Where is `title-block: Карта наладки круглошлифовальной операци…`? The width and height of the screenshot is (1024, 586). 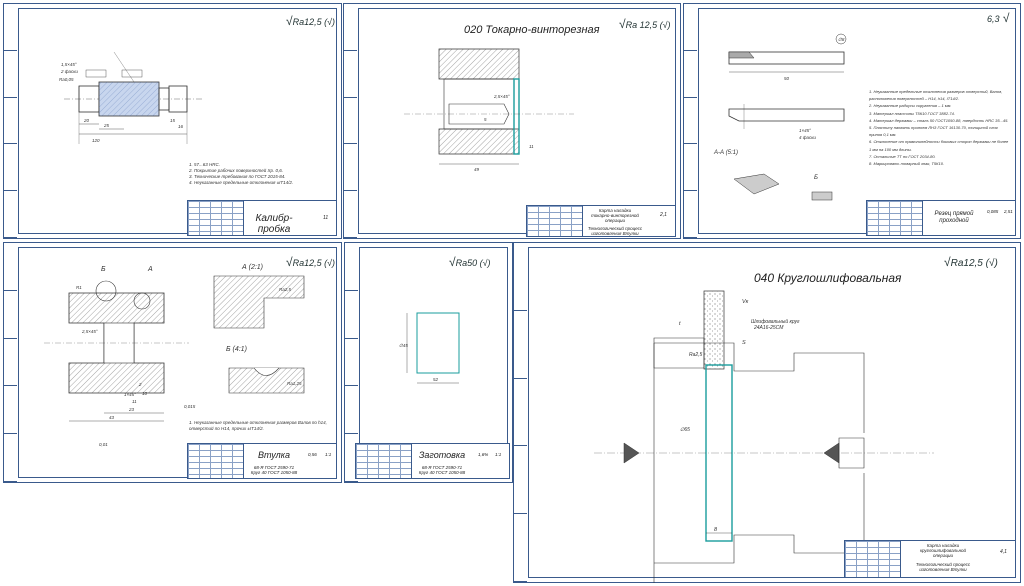
title-block: Карта наладки круглошлифовальной операци… is located at coordinates (930, 559).